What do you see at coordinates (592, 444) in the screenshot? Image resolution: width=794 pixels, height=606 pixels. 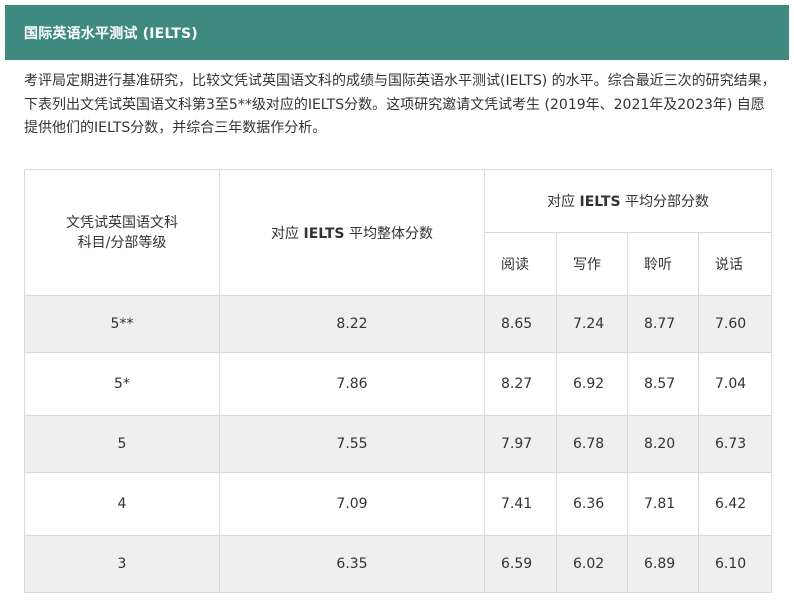 I see `cell-writing: 6.78` at bounding box center [592, 444].